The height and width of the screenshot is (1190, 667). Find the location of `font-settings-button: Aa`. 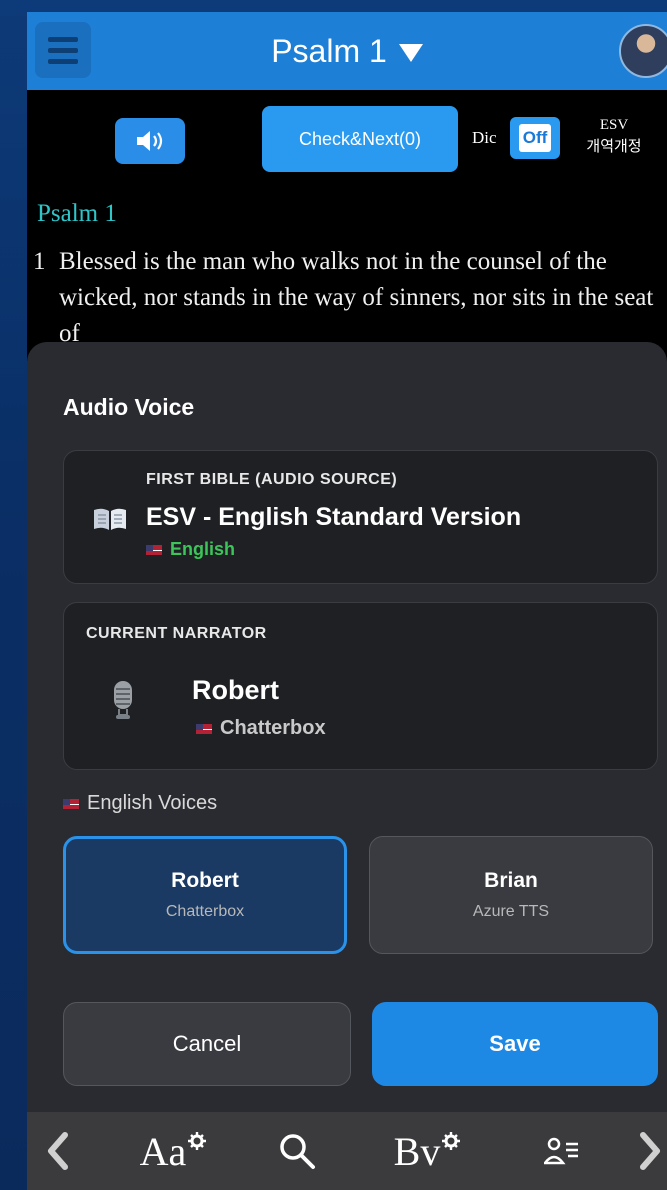

font-settings-button: Aa is located at coordinates (173, 1151).